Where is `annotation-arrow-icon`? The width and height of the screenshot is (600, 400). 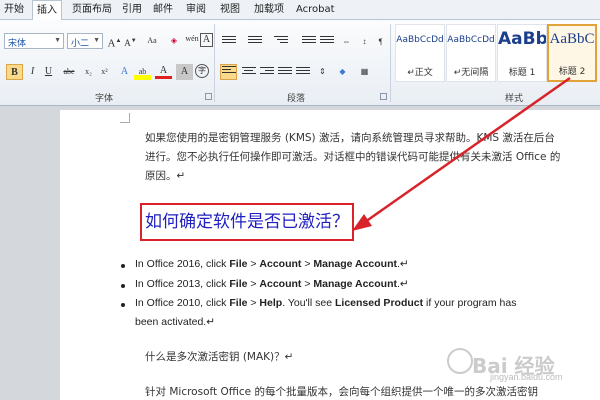 annotation-arrow-icon is located at coordinates (461, 153).